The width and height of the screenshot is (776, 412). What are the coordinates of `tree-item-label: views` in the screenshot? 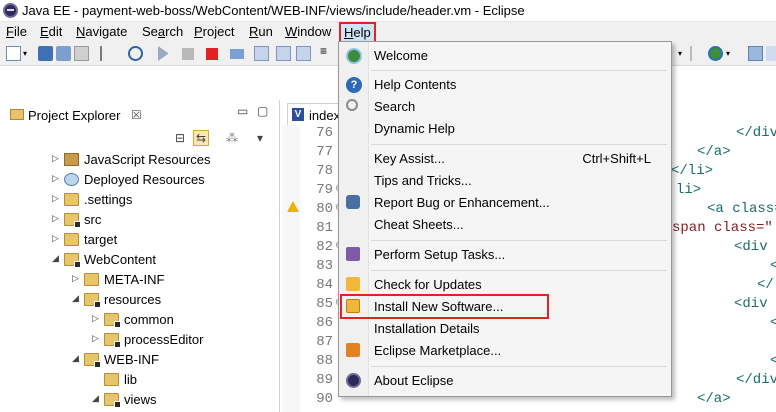 It's located at (140, 399).